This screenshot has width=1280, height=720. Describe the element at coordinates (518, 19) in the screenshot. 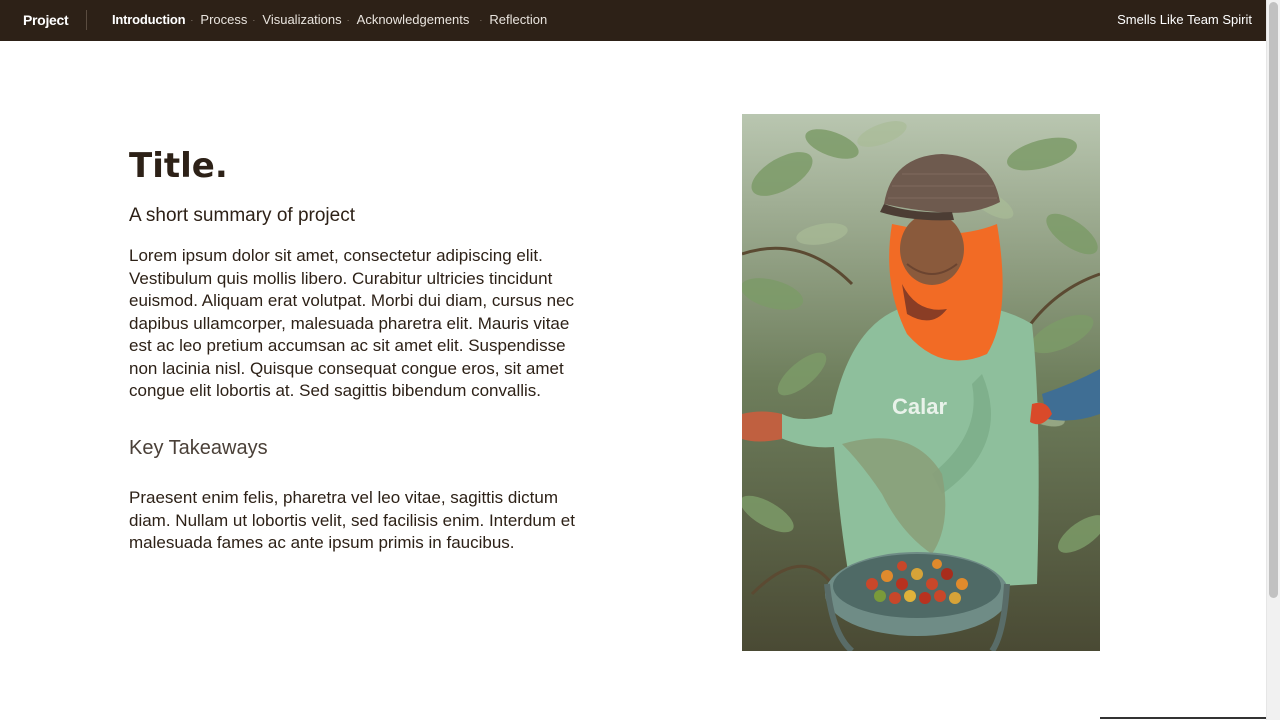

I see `nav-reflection: Reflection` at that location.